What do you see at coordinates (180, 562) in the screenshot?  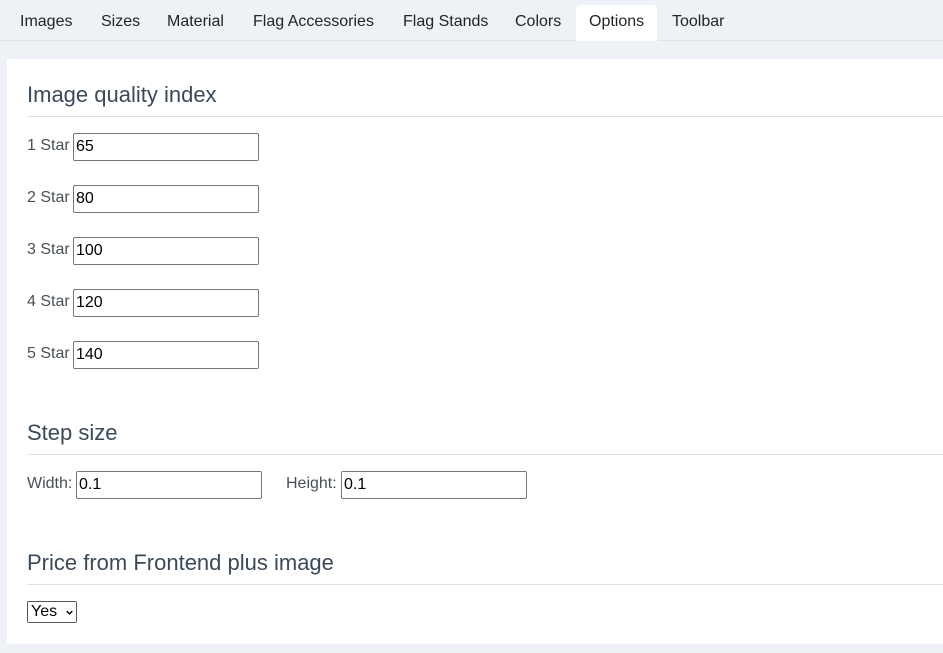 I see `price-frontend-heading: Price from Frontend plus image` at bounding box center [180, 562].